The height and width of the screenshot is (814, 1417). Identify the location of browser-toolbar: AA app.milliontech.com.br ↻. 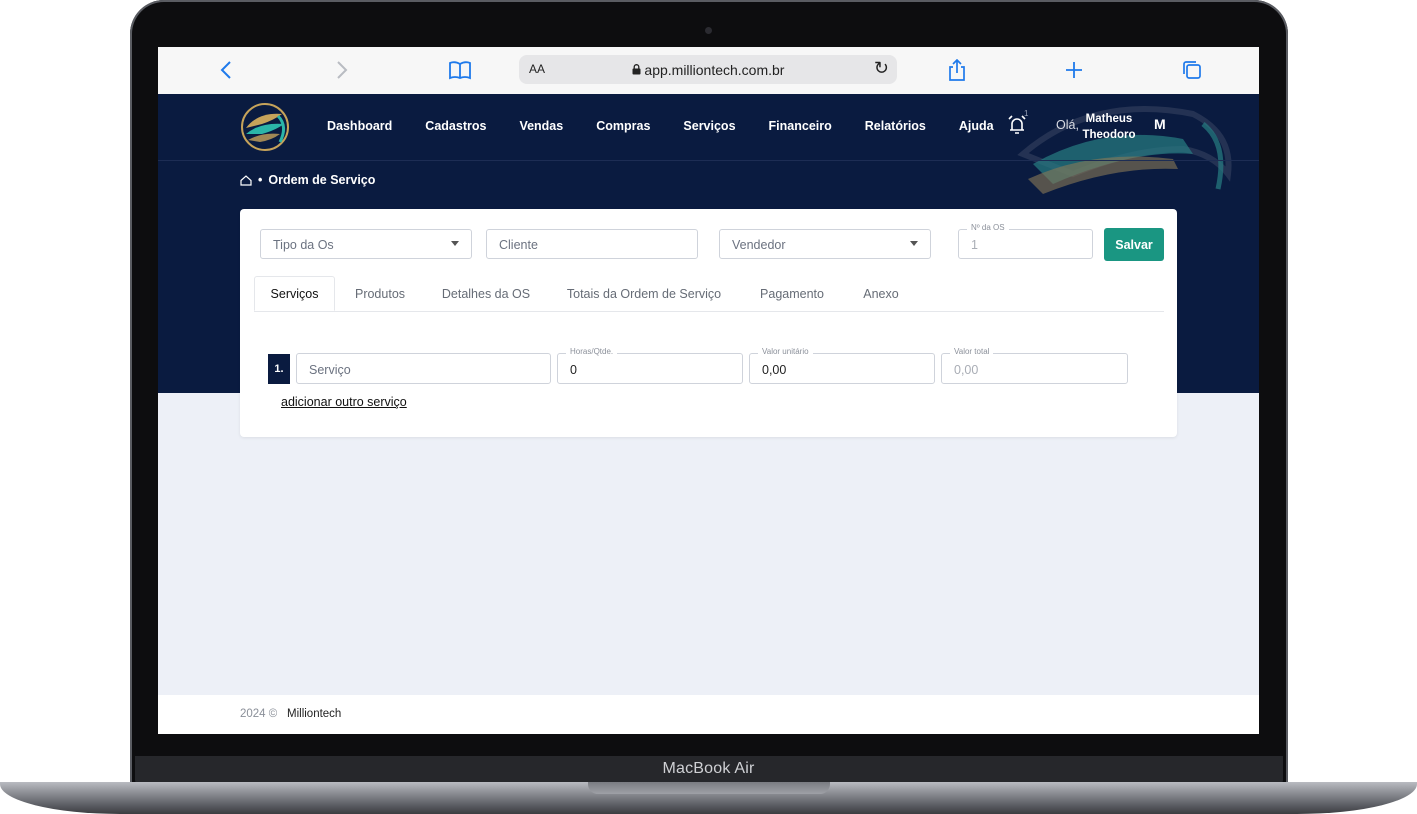
(708, 71).